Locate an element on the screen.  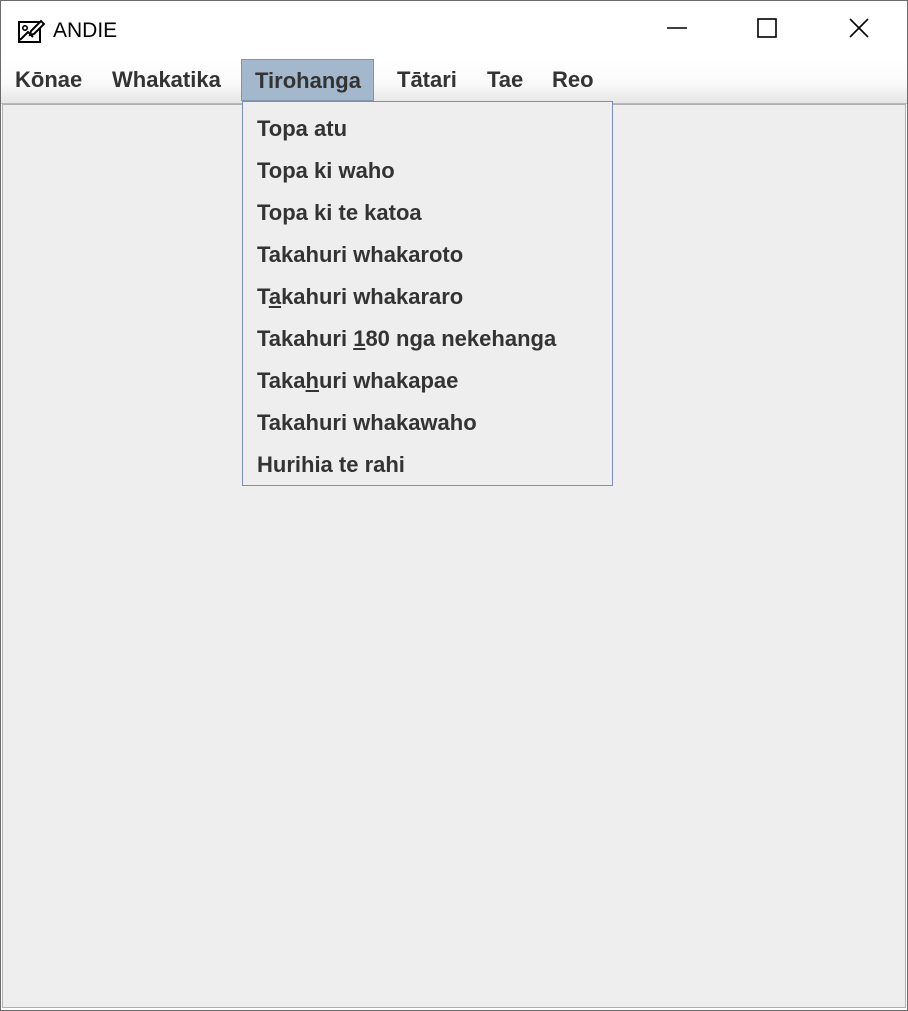
menu-item-zoom-out: Topa ki waho is located at coordinates (326, 171).